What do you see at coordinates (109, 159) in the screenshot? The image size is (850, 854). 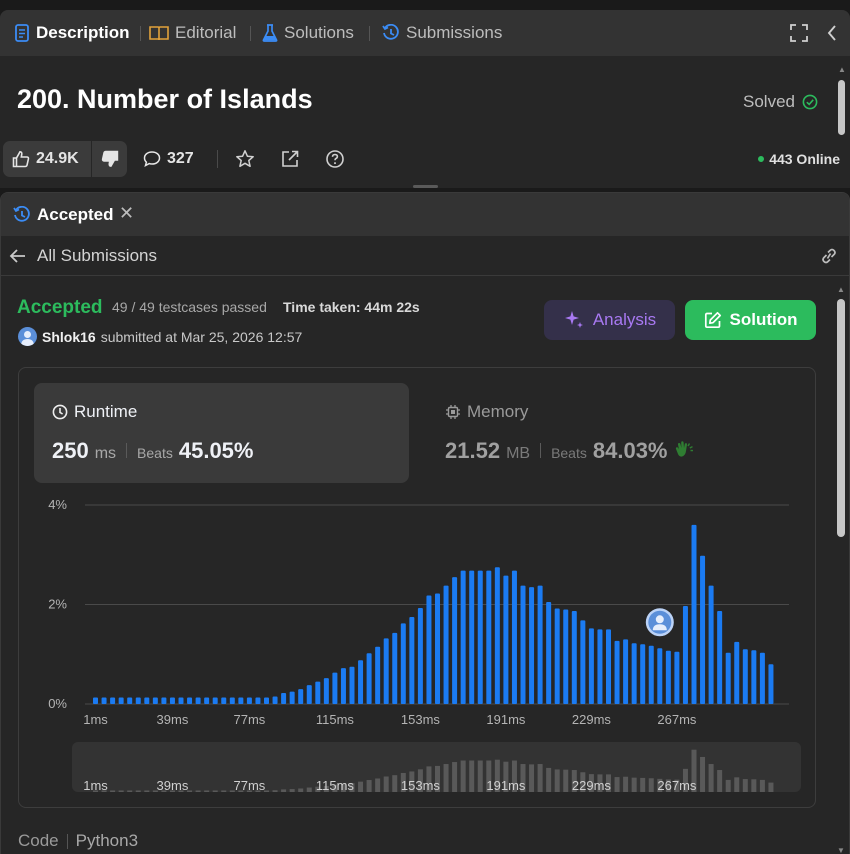 I see `dislike-button` at bounding box center [109, 159].